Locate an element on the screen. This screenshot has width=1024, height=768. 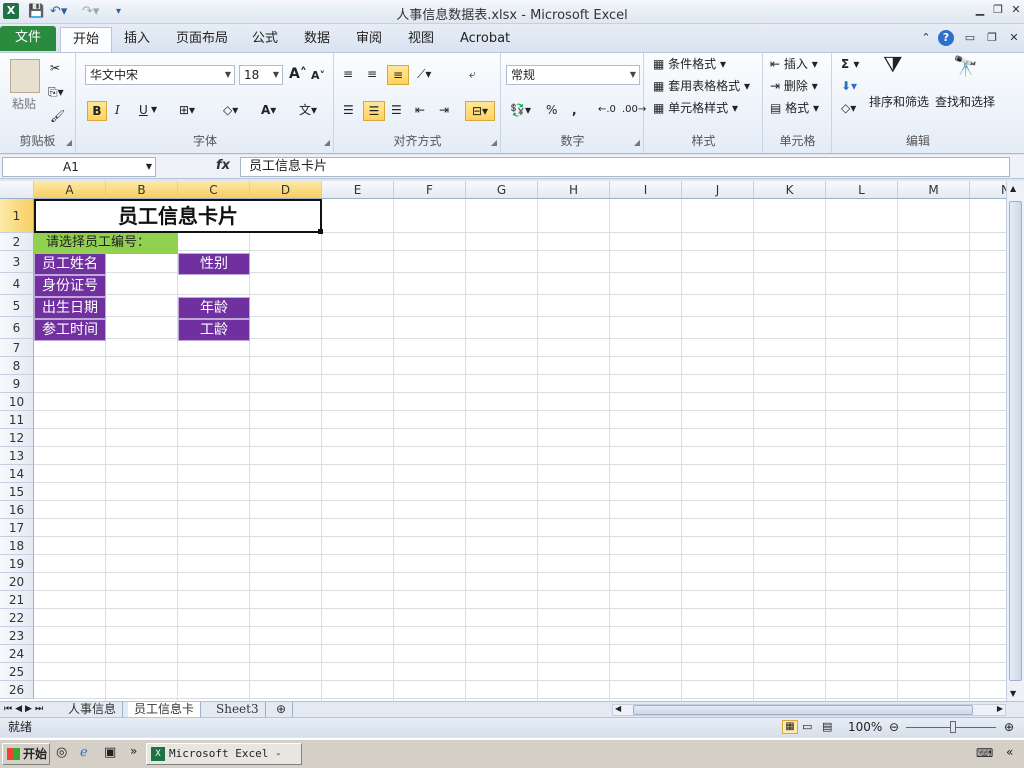
fill-handle is located at coordinates (320, 231).